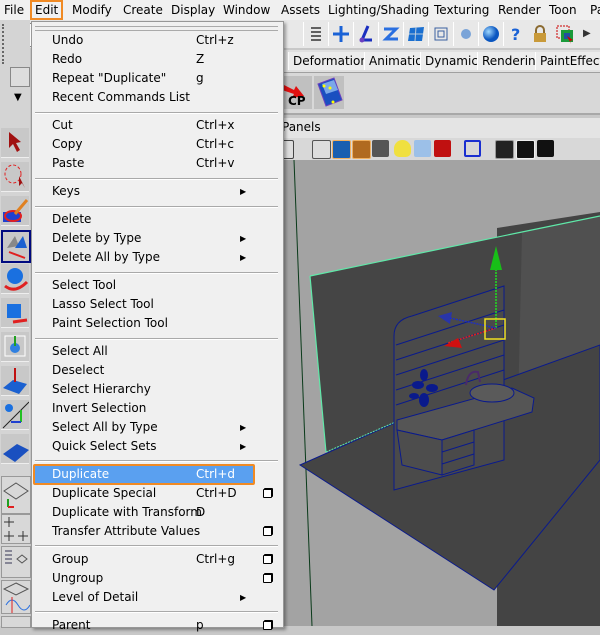 The height and width of the screenshot is (635, 600). I want to click on hypershade-layout-button, so click(16, 622).